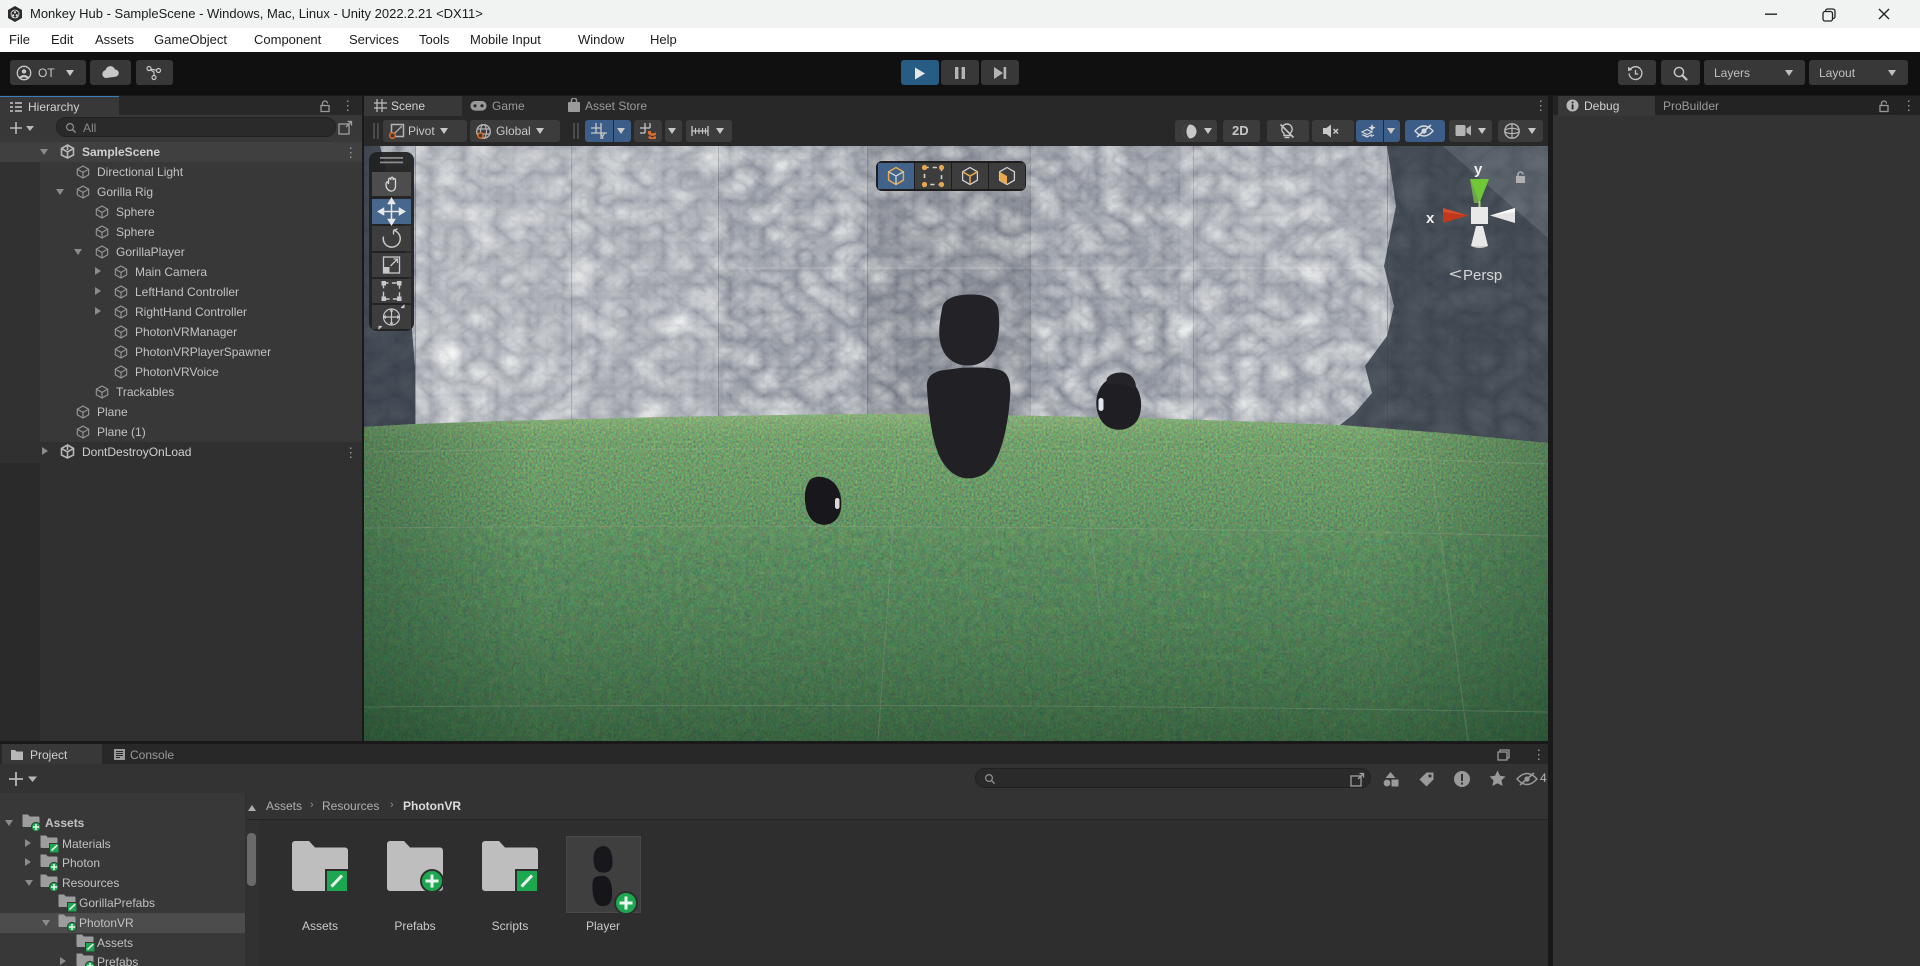 The width and height of the screenshot is (1920, 966). What do you see at coordinates (1430, 218) in the screenshot?
I see `svg-text: x` at bounding box center [1430, 218].